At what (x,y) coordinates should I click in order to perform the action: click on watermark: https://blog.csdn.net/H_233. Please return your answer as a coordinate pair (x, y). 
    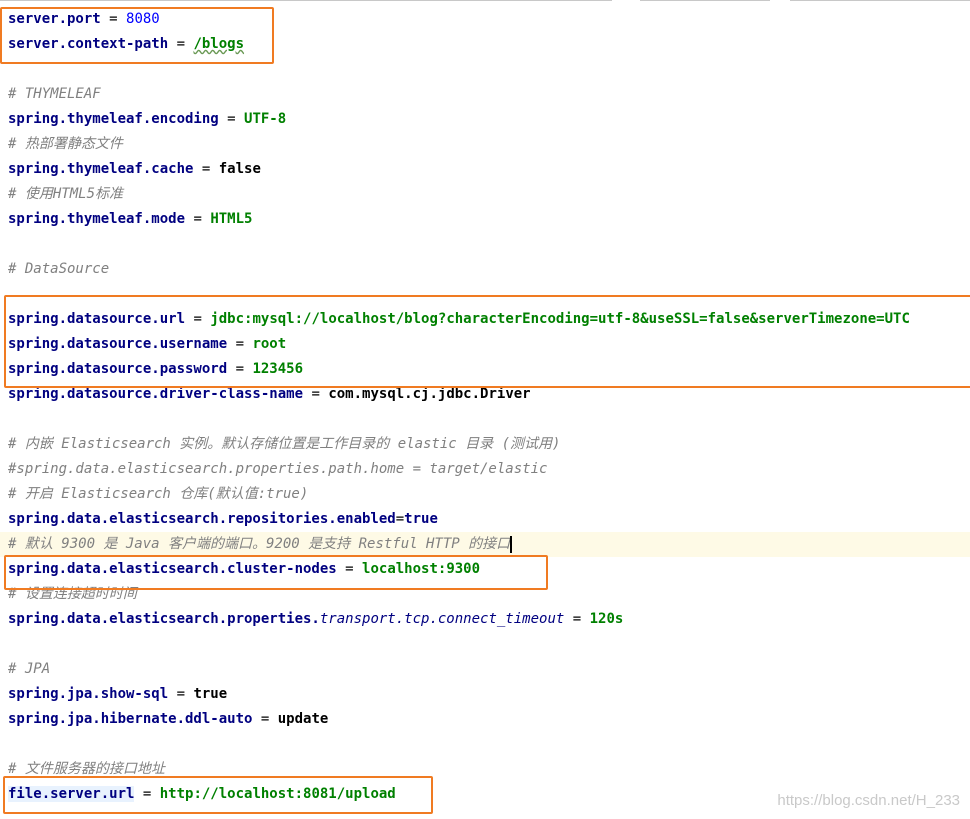
    Looking at the image, I should click on (868, 800).